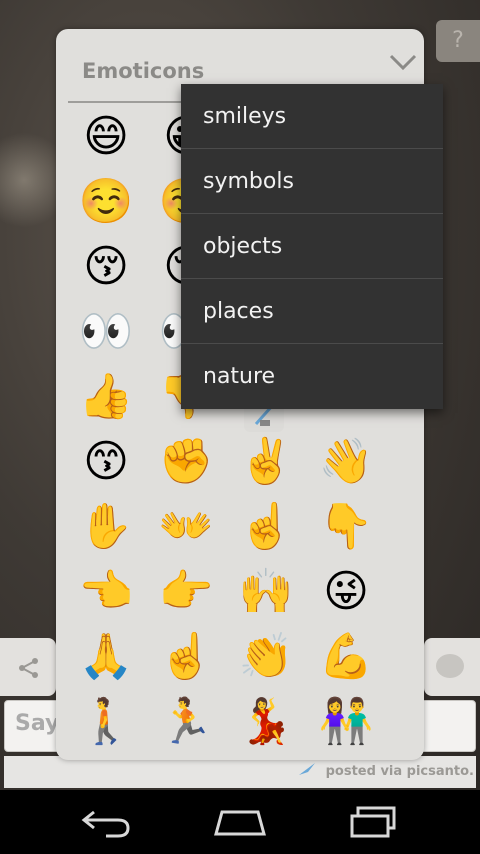 This screenshot has width=480, height=854. I want to click on emoji-cell: 😄, so click(106, 137).